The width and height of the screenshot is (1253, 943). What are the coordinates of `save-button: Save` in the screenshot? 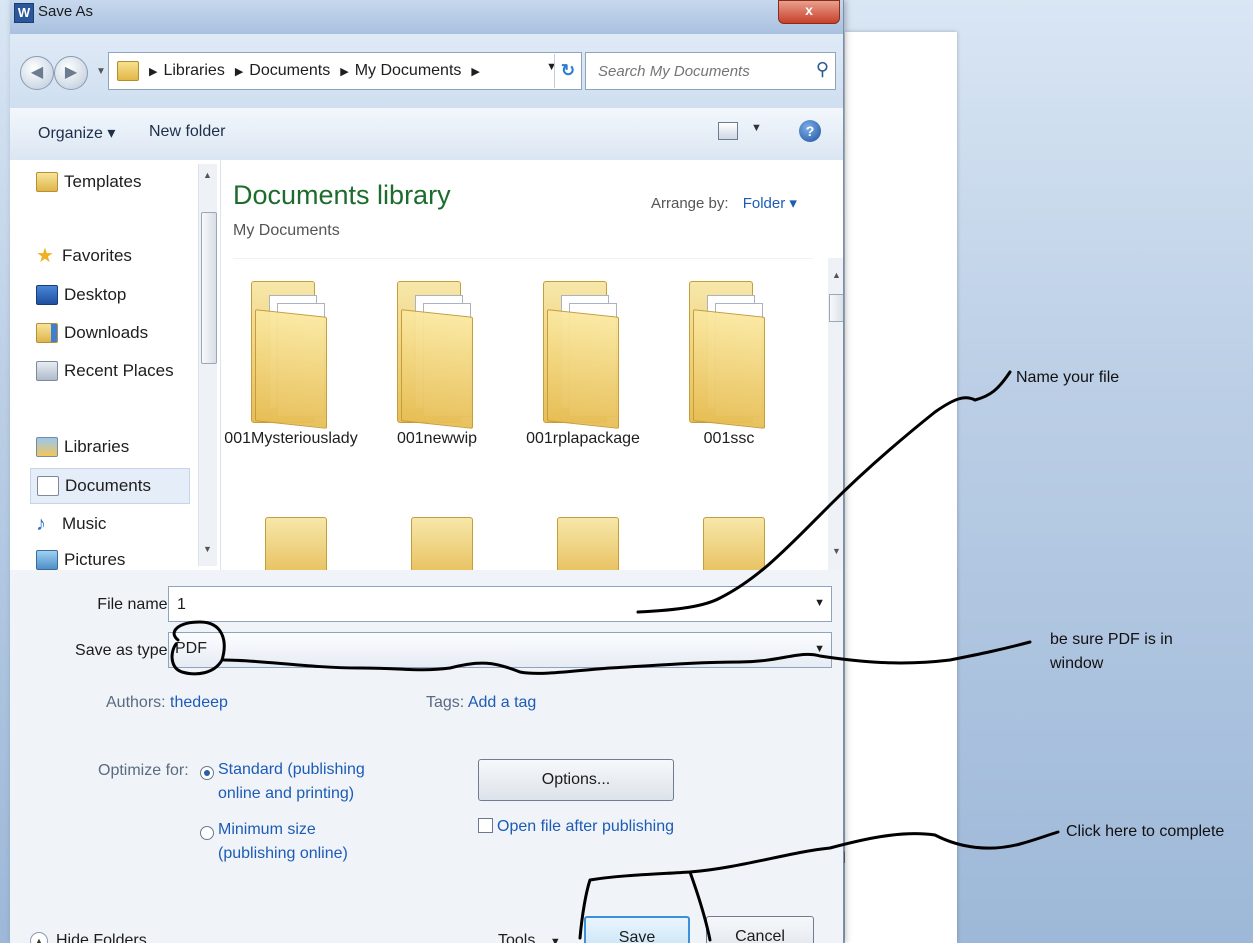 It's located at (637, 929).